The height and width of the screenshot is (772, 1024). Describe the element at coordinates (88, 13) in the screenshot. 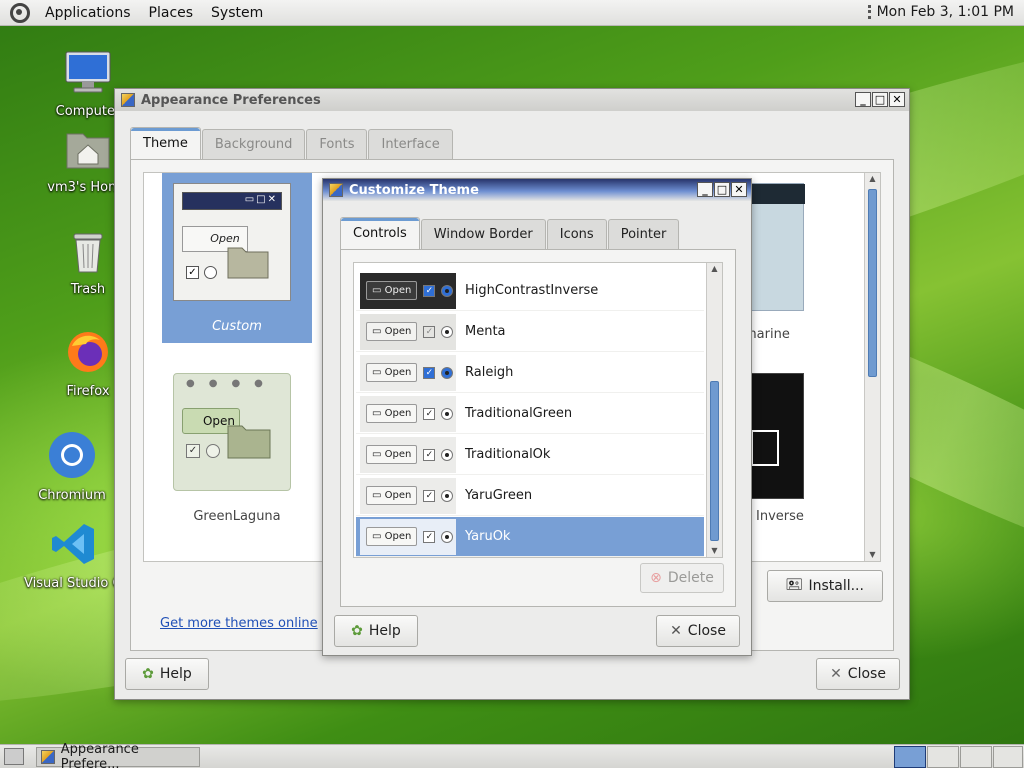

I see `menu-applications: Applications` at that location.